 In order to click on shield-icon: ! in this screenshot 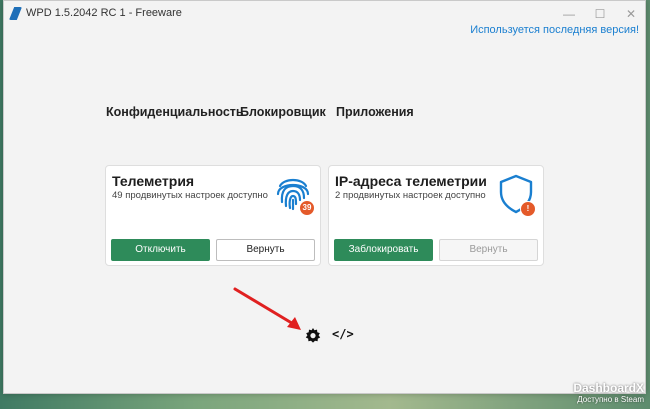, I will do `click(516, 194)`.